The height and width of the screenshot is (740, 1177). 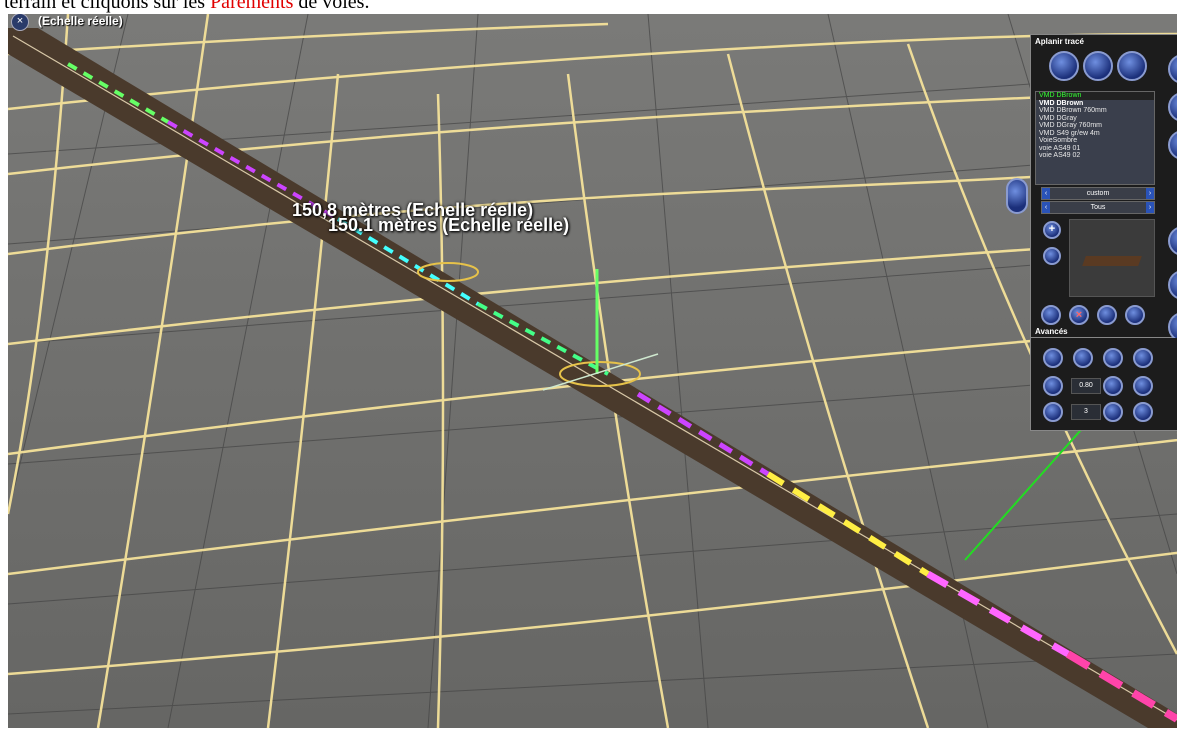 I want to click on tool-flatten-button, so click(x=1132, y=66).